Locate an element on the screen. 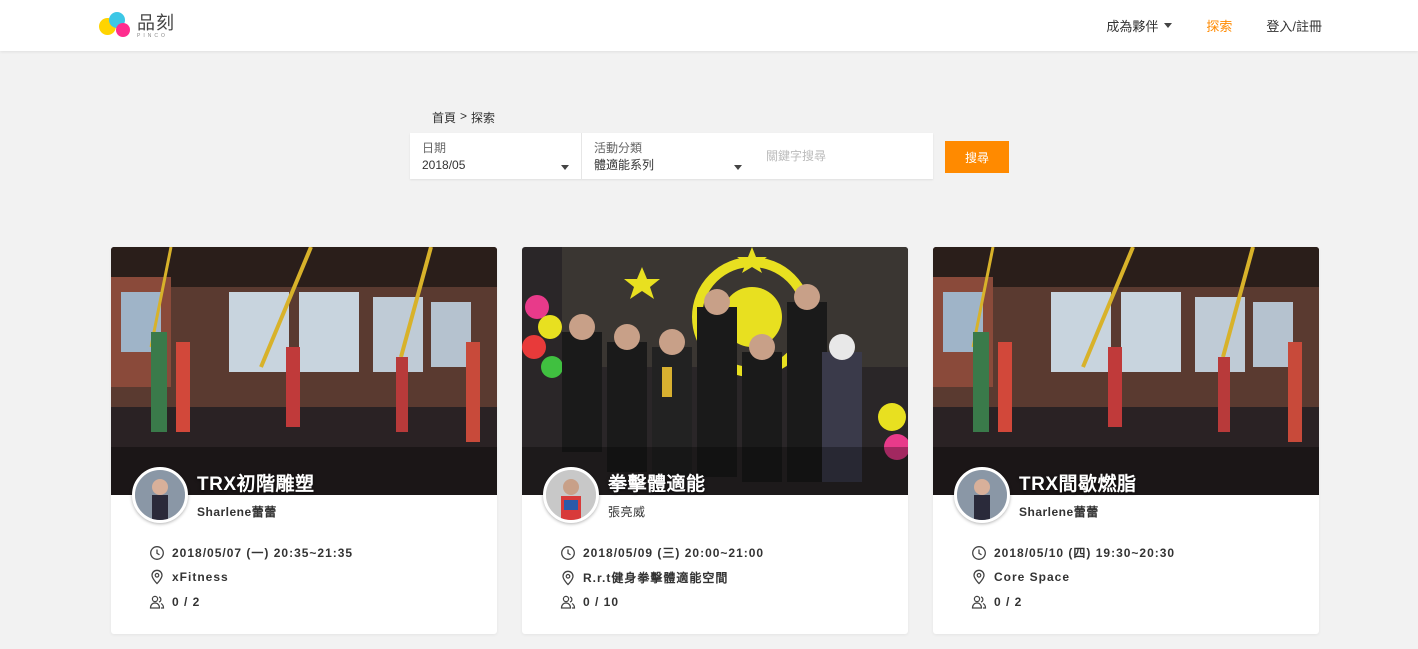  breadcrumb-current: 探索 is located at coordinates (483, 118).